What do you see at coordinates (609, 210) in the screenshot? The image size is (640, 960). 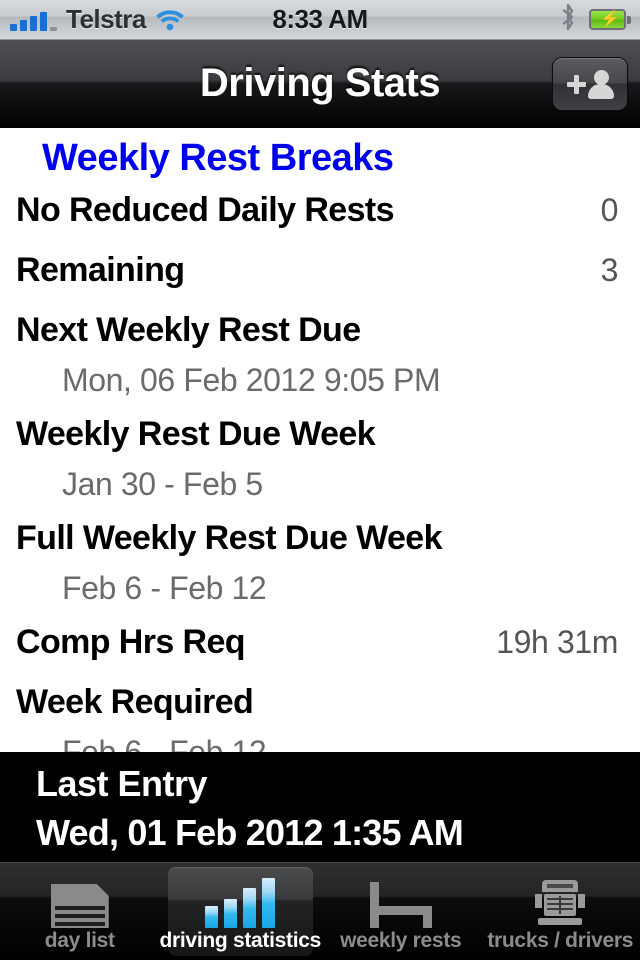 I see `stat-value: 0` at bounding box center [609, 210].